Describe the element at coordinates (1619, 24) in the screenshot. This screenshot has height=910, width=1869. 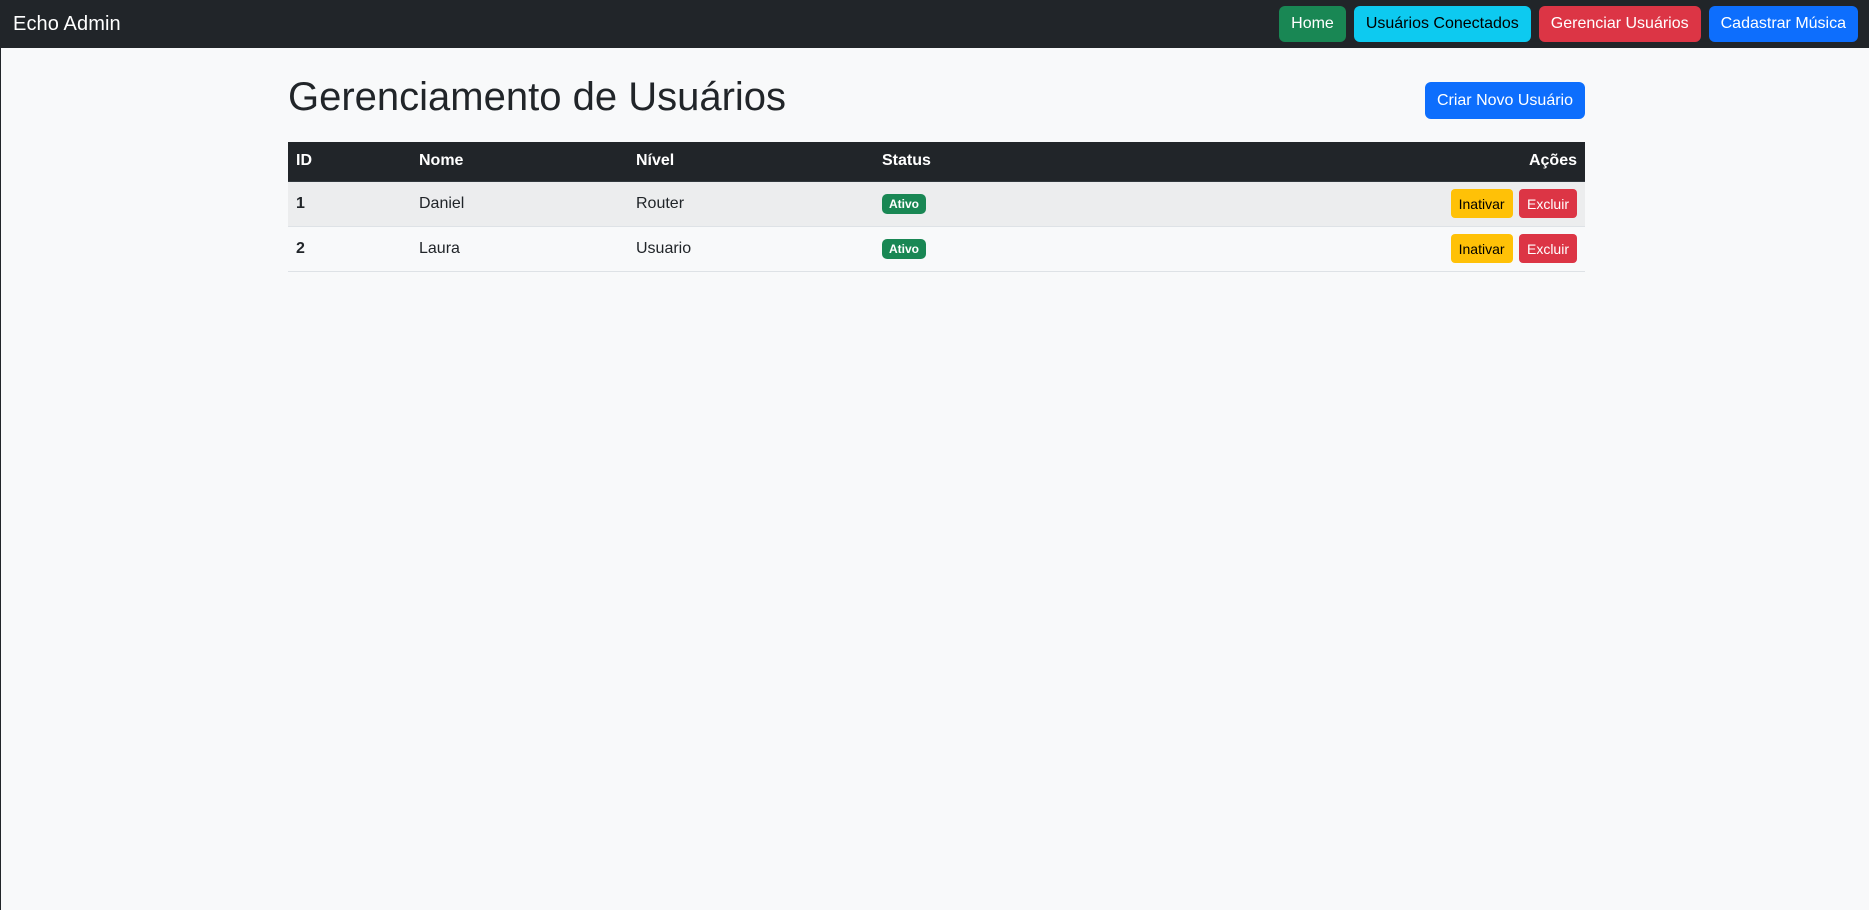
I see `manage-users-button: Gerenciar Usuários` at that location.